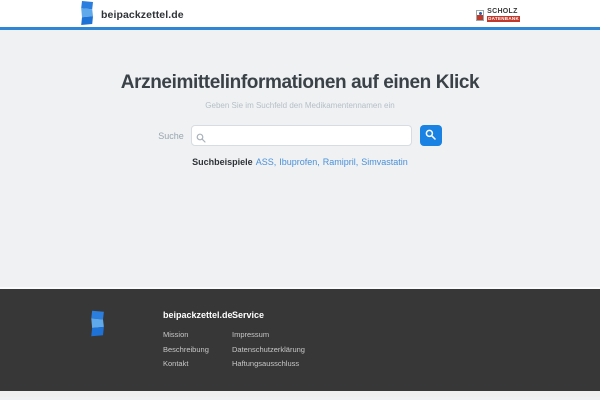 The width and height of the screenshot is (600, 400). What do you see at coordinates (171, 135) in the screenshot?
I see `search-label: Suche` at bounding box center [171, 135].